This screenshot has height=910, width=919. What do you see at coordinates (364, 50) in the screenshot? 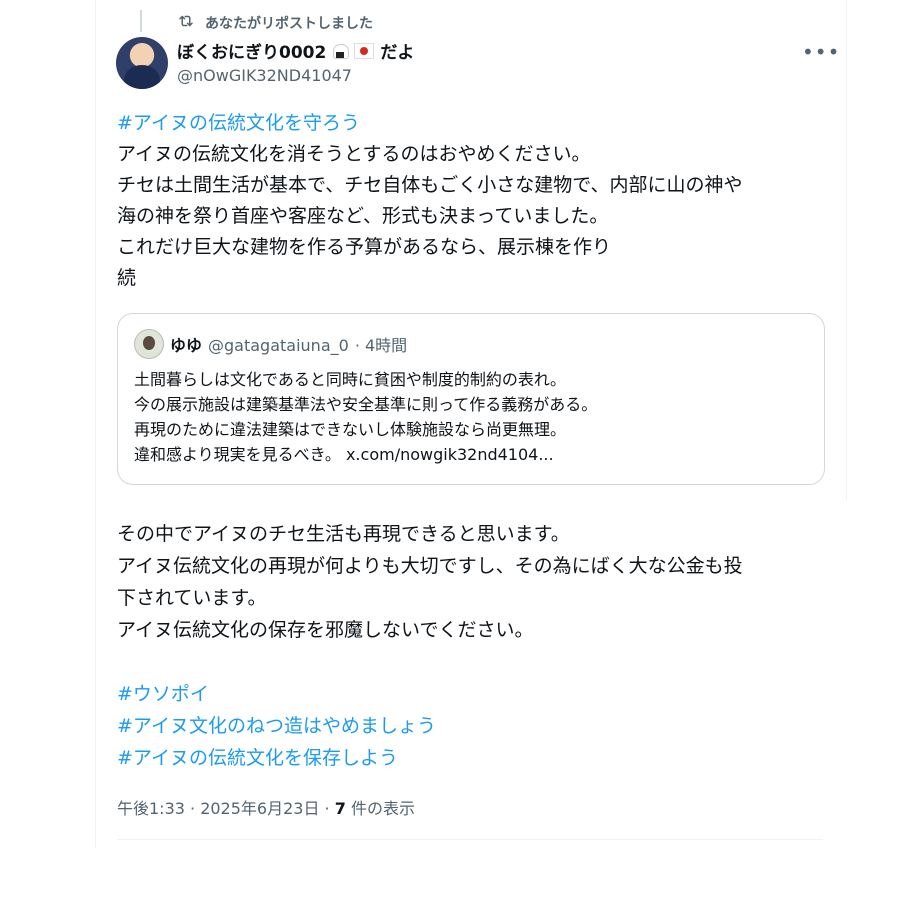
I see `japan-flag-icon` at bounding box center [364, 50].